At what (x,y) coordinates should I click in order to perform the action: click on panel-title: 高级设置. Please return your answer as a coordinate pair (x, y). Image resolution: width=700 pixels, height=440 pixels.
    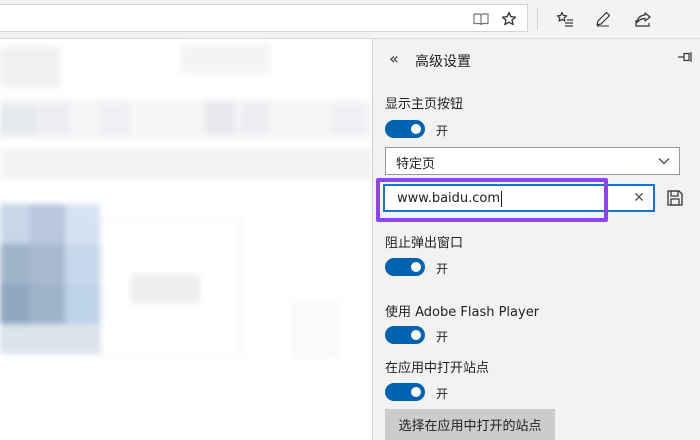
    Looking at the image, I should click on (443, 62).